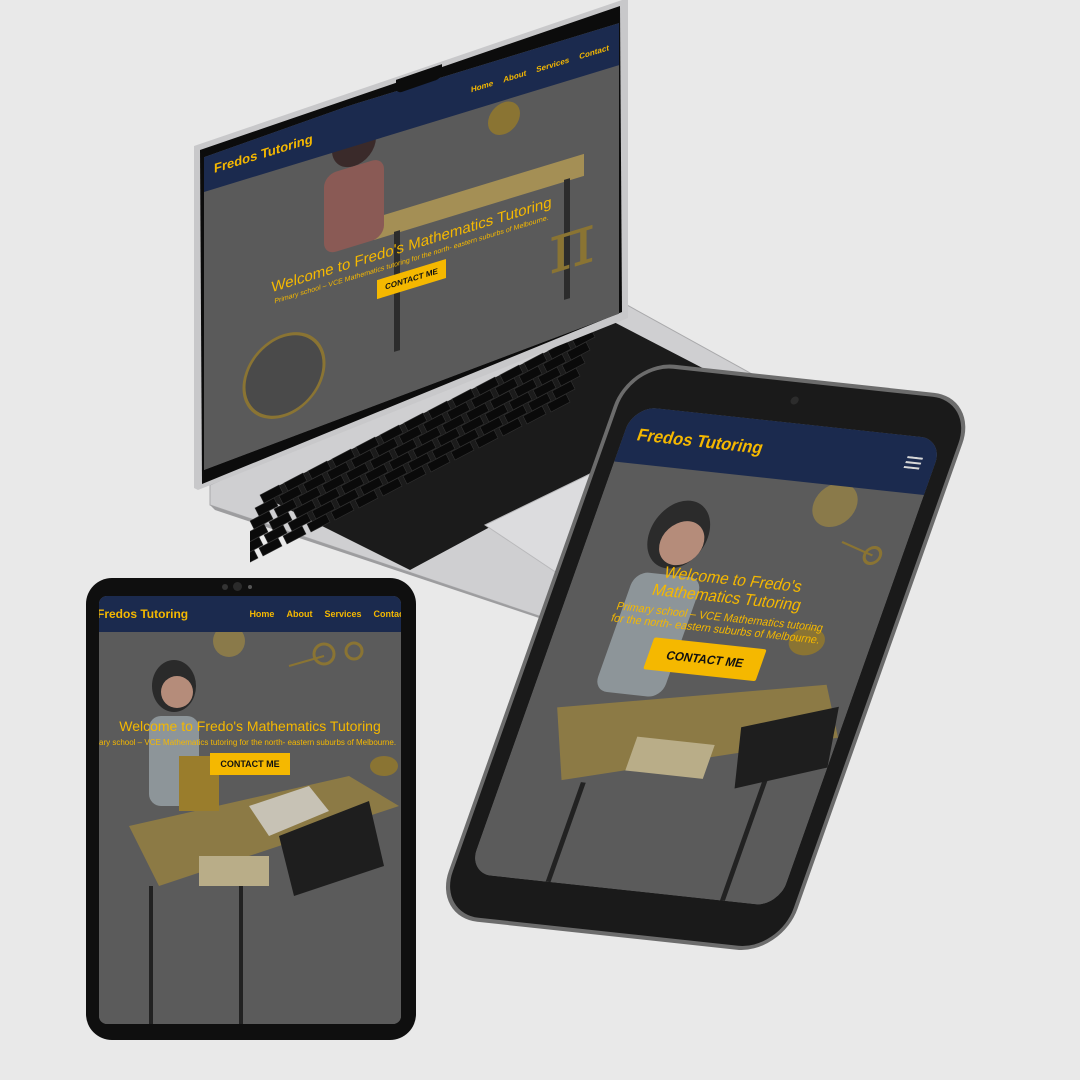 This screenshot has width=1080, height=1080. Describe the element at coordinates (254, 556) in the screenshot. I see `keyboard-key` at that location.